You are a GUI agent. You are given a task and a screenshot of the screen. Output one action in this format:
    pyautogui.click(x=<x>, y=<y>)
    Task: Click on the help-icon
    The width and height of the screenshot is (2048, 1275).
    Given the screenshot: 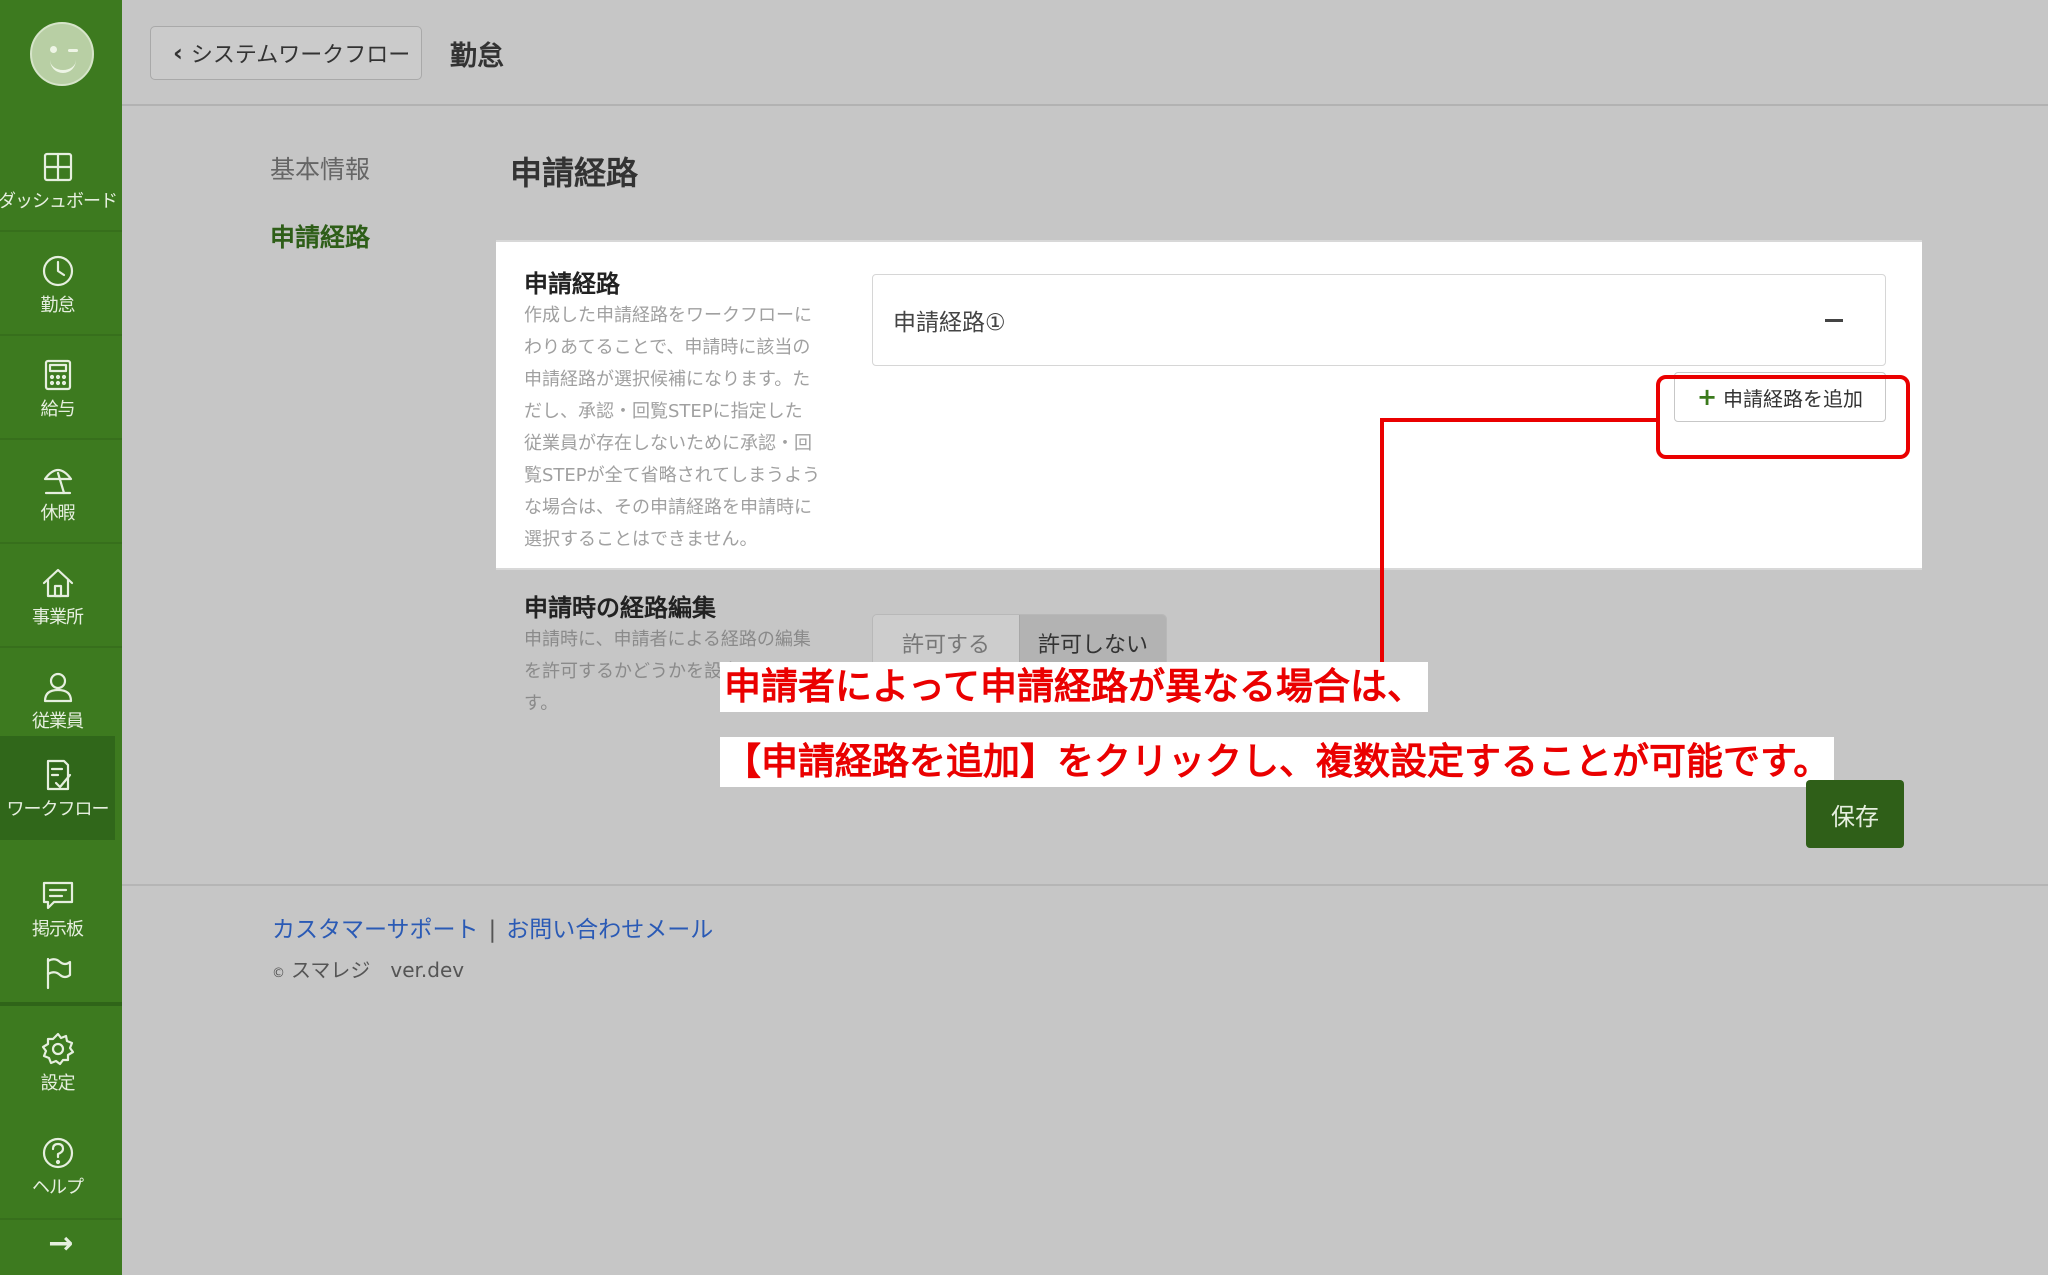 What is the action you would take?
    pyautogui.click(x=58, y=1153)
    